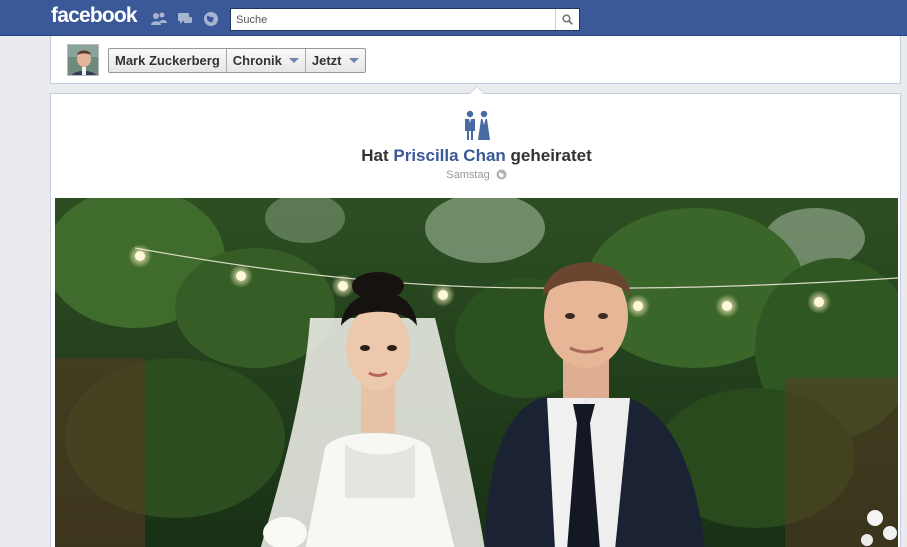 The width and height of the screenshot is (907, 547). Describe the element at coordinates (393, 19) in the screenshot. I see `search-input` at that location.